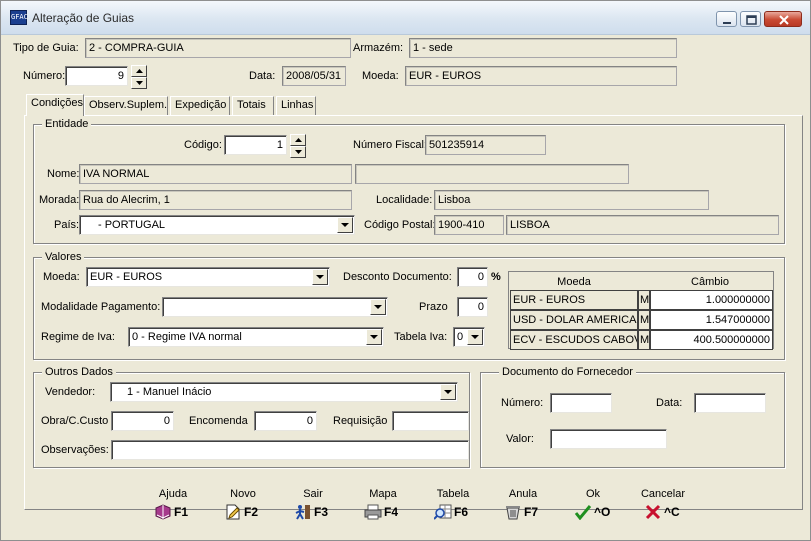 The height and width of the screenshot is (541, 811). Describe the element at coordinates (472, 307) in the screenshot. I see `prazo-field: 0` at that location.